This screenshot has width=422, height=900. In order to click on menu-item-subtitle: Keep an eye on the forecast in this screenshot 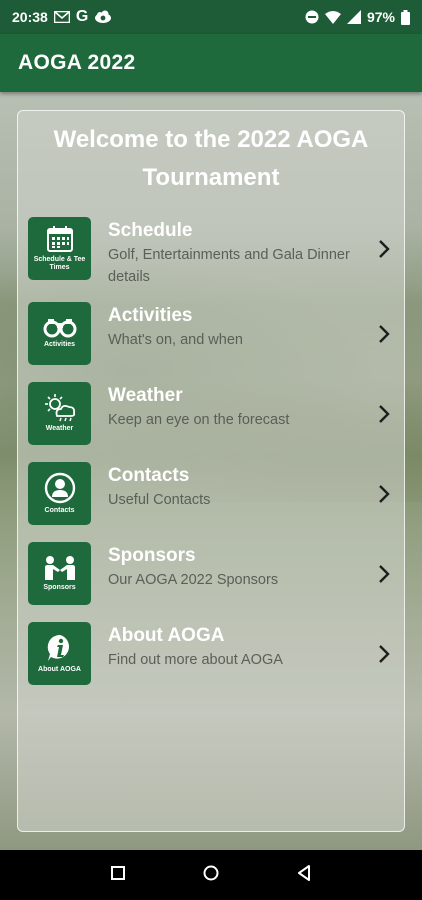, I will do `click(199, 420)`.